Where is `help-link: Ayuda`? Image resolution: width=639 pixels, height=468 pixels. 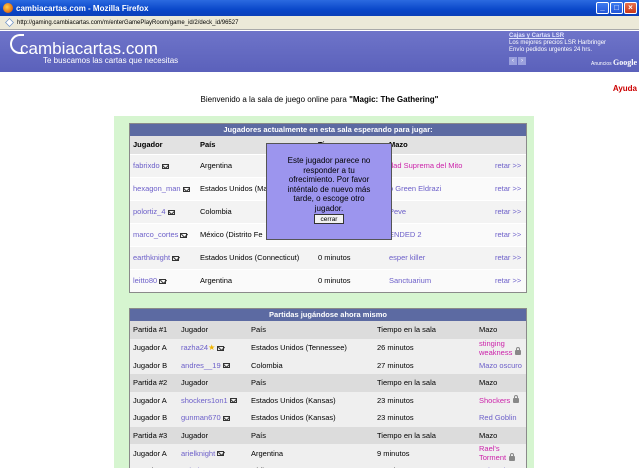 help-link: Ayuda is located at coordinates (625, 88).